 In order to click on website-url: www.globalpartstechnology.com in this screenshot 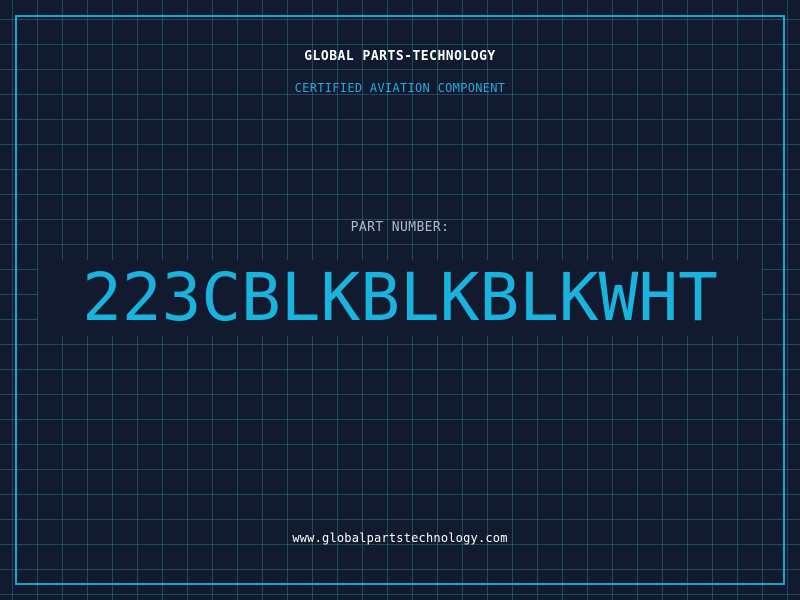, I will do `click(400, 538)`.